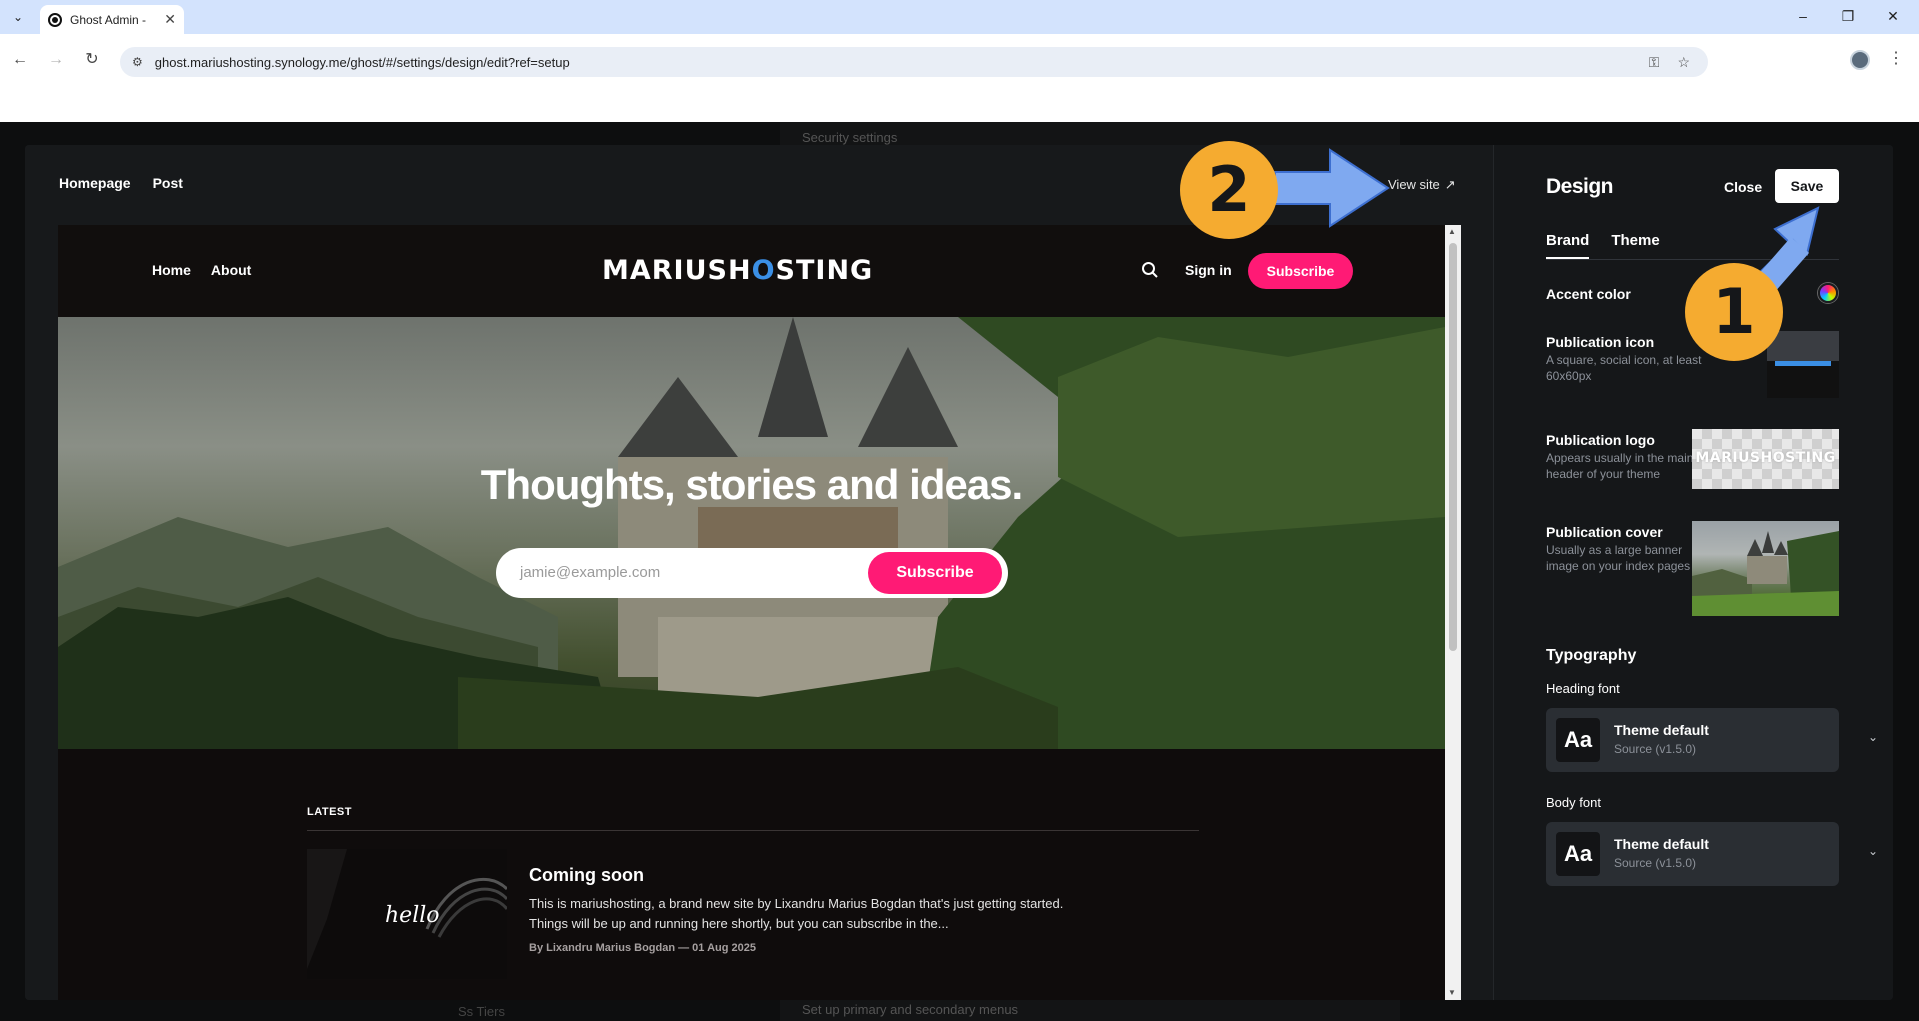  What do you see at coordinates (55, 19) in the screenshot?
I see `ghost-favicon-icon` at bounding box center [55, 19].